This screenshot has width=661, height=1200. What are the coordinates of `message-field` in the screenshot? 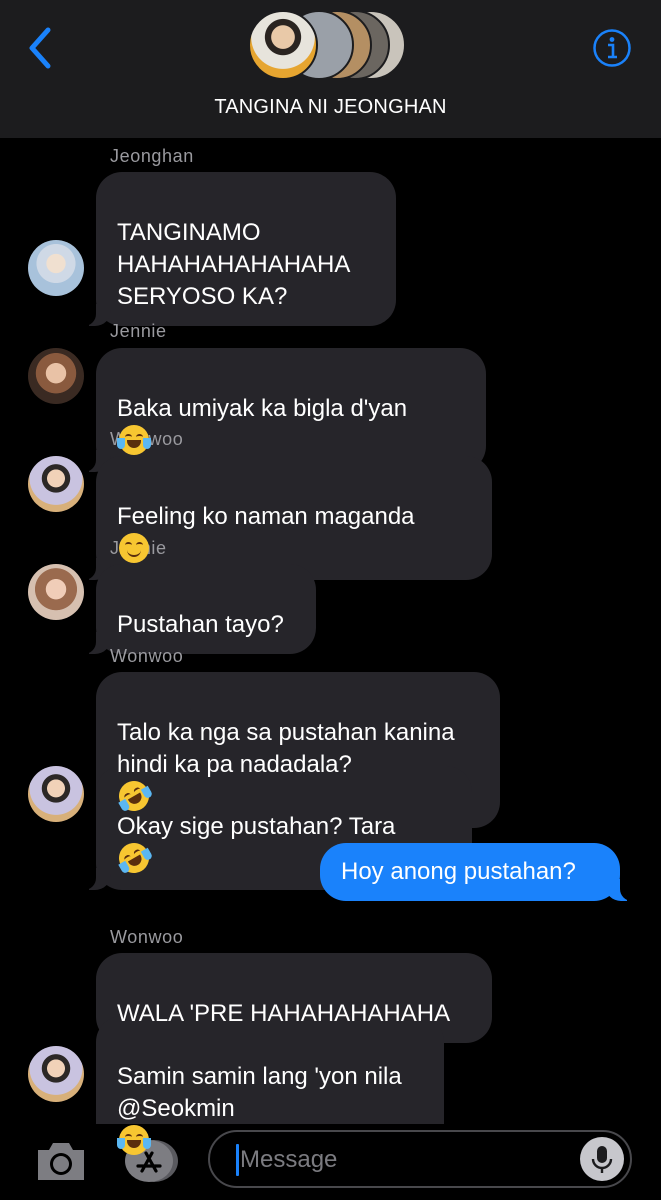 It's located at (420, 1159).